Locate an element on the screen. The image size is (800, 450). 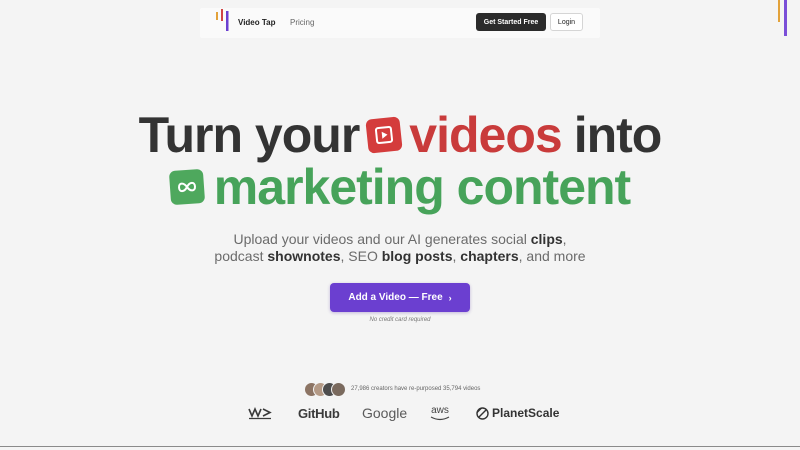
subtitle-bold-shownotes: shownotes is located at coordinates (304, 256).